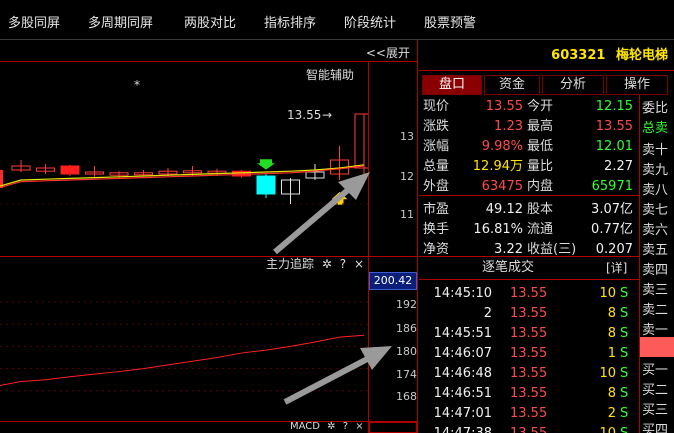 The width and height of the screenshot is (674, 433). I want to click on tick-time: 14:45:10, so click(462, 293).